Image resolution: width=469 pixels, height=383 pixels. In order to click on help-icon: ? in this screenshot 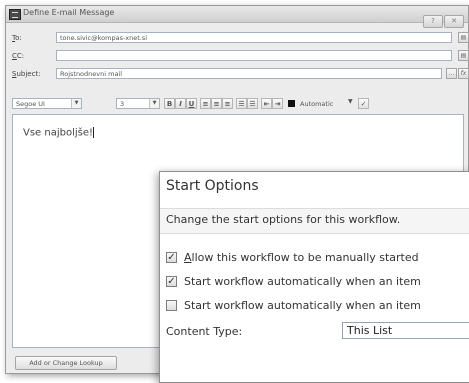, I will do `click(433, 21)`.